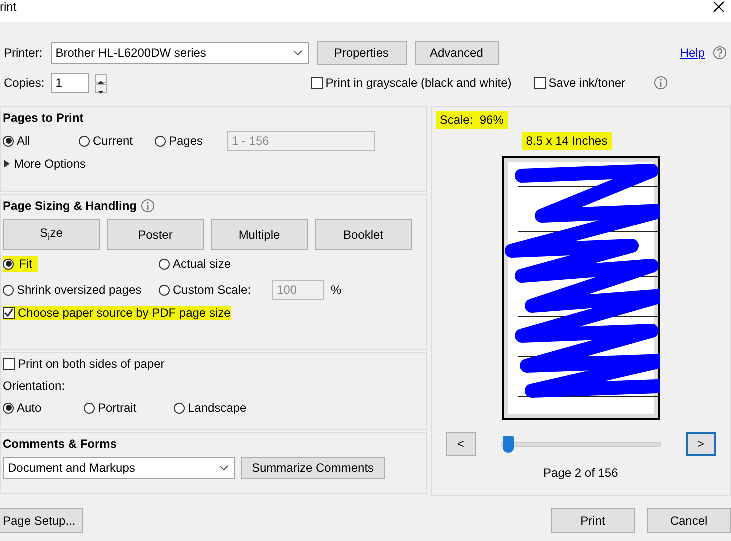  I want to click on copies-label: Copies:, so click(24, 83).